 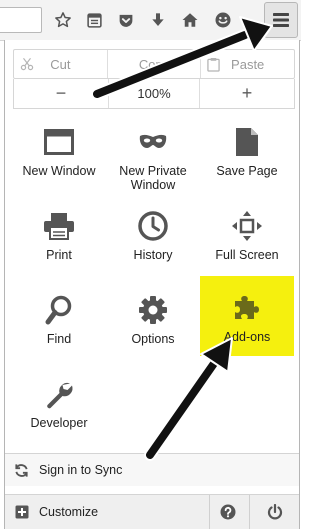 What do you see at coordinates (153, 330) in the screenshot?
I see `options-button: Options` at bounding box center [153, 330].